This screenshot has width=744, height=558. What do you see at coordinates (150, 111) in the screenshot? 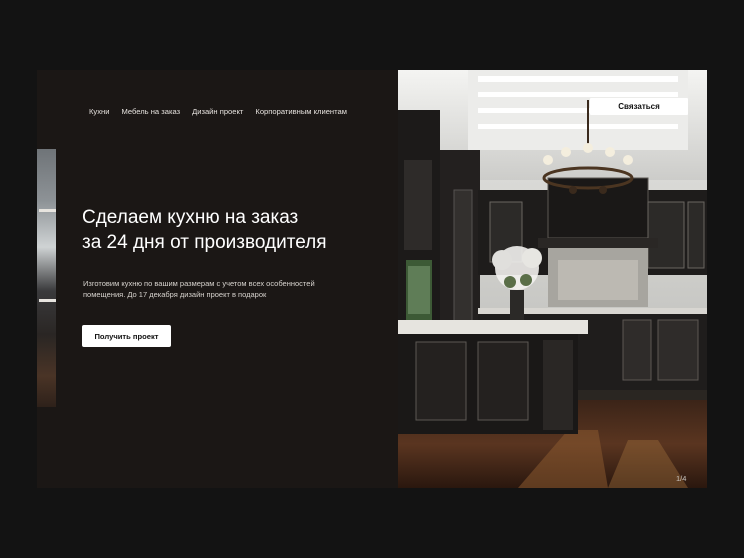
I see `nav-item-custom-furniture: Мебель на заказ` at bounding box center [150, 111].